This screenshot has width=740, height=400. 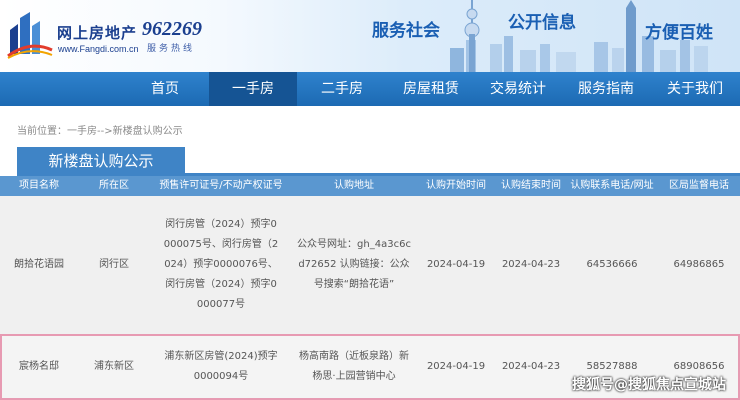 I want to click on site-url: www.Fangdi.com.cn, so click(x=98, y=49).